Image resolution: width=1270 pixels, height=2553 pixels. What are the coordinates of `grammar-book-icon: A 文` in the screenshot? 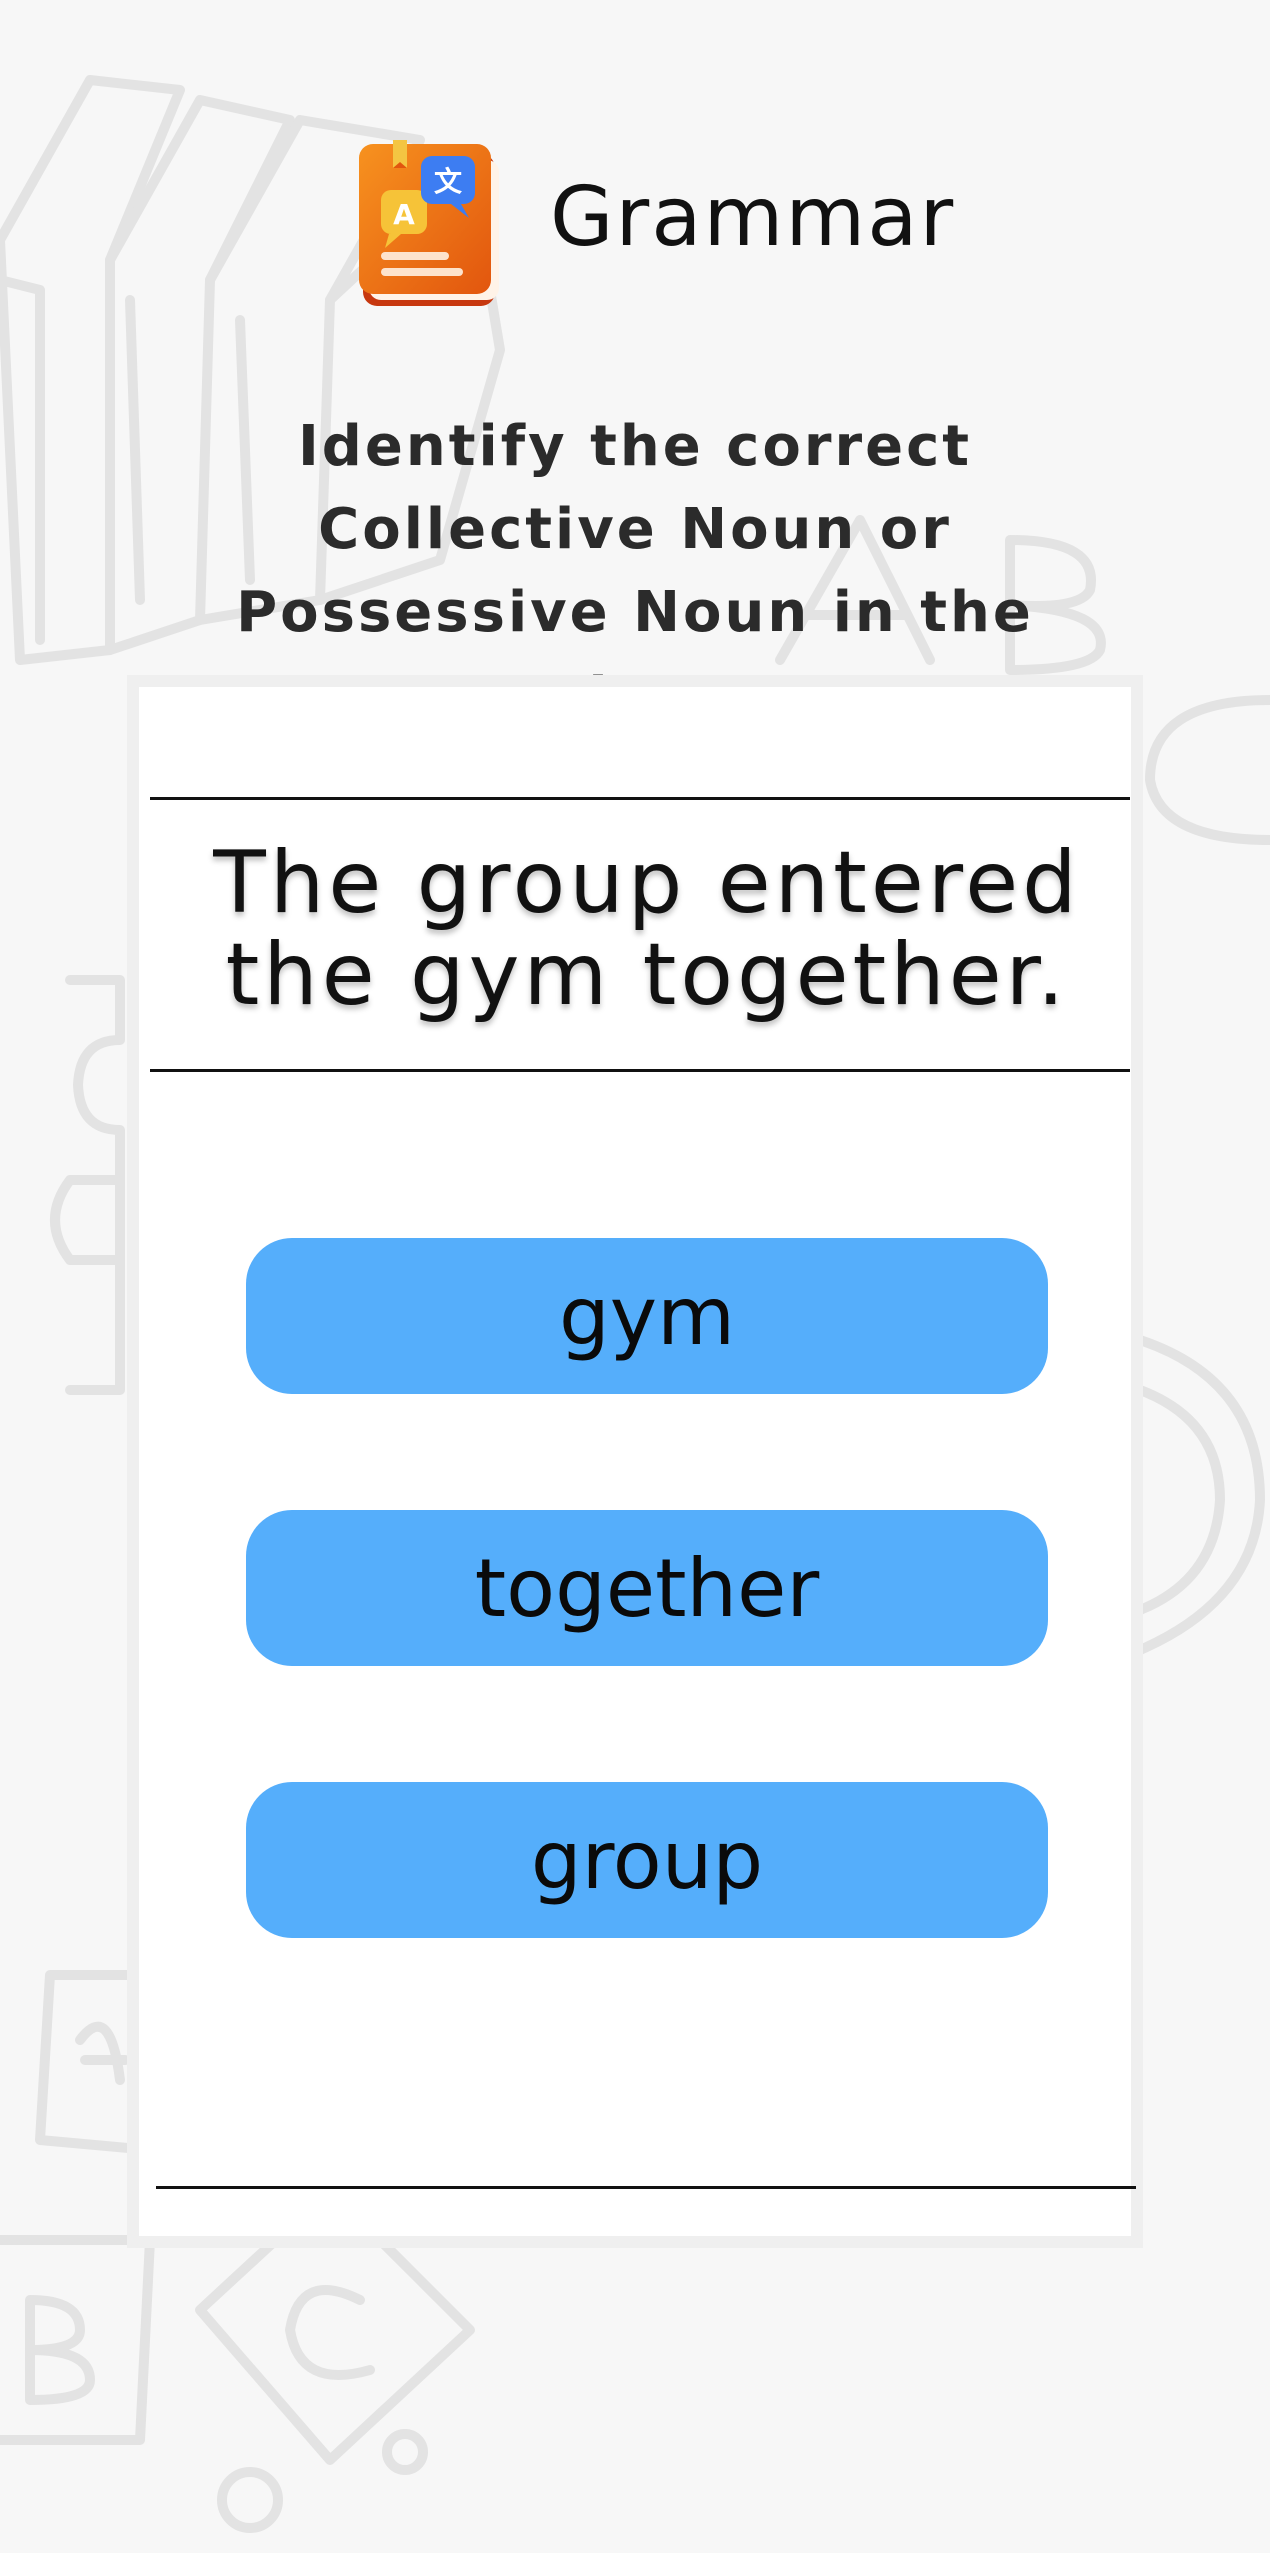 It's located at (429, 223).